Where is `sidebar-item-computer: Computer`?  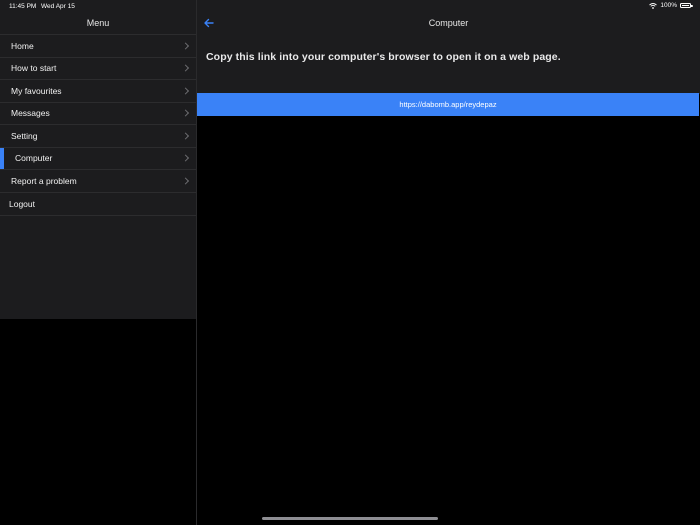 sidebar-item-computer: Computer is located at coordinates (98, 157).